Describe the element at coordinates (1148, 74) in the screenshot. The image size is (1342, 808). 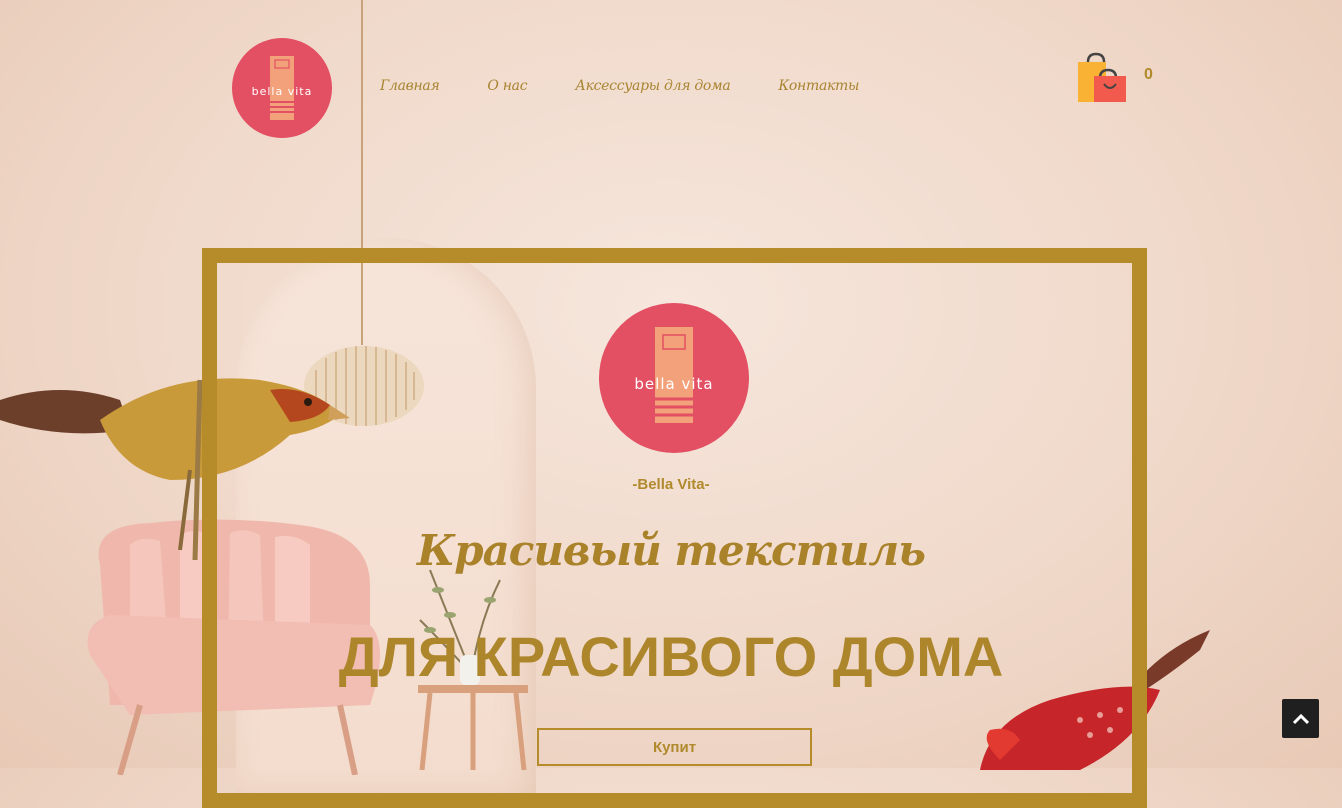
I see `cart-count: 0` at that location.